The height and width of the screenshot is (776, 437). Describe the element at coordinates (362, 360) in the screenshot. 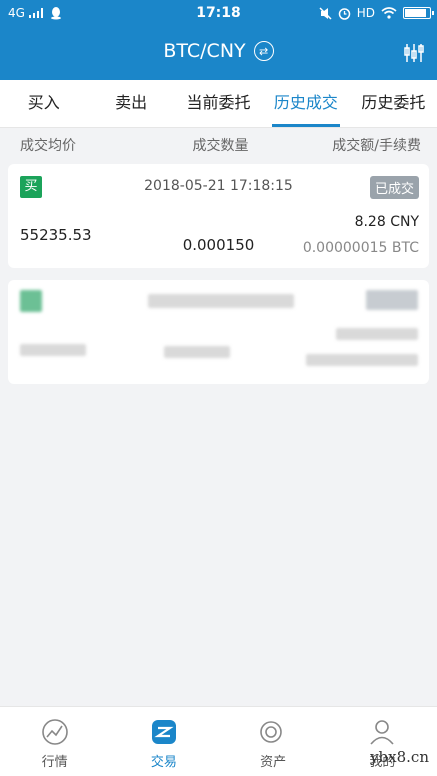

I see `blurred-fee` at that location.